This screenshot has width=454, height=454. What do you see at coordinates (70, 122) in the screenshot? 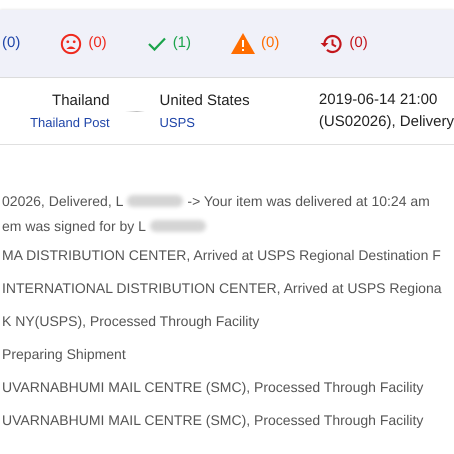
I see `origin-carrier: Thailand Post` at bounding box center [70, 122].